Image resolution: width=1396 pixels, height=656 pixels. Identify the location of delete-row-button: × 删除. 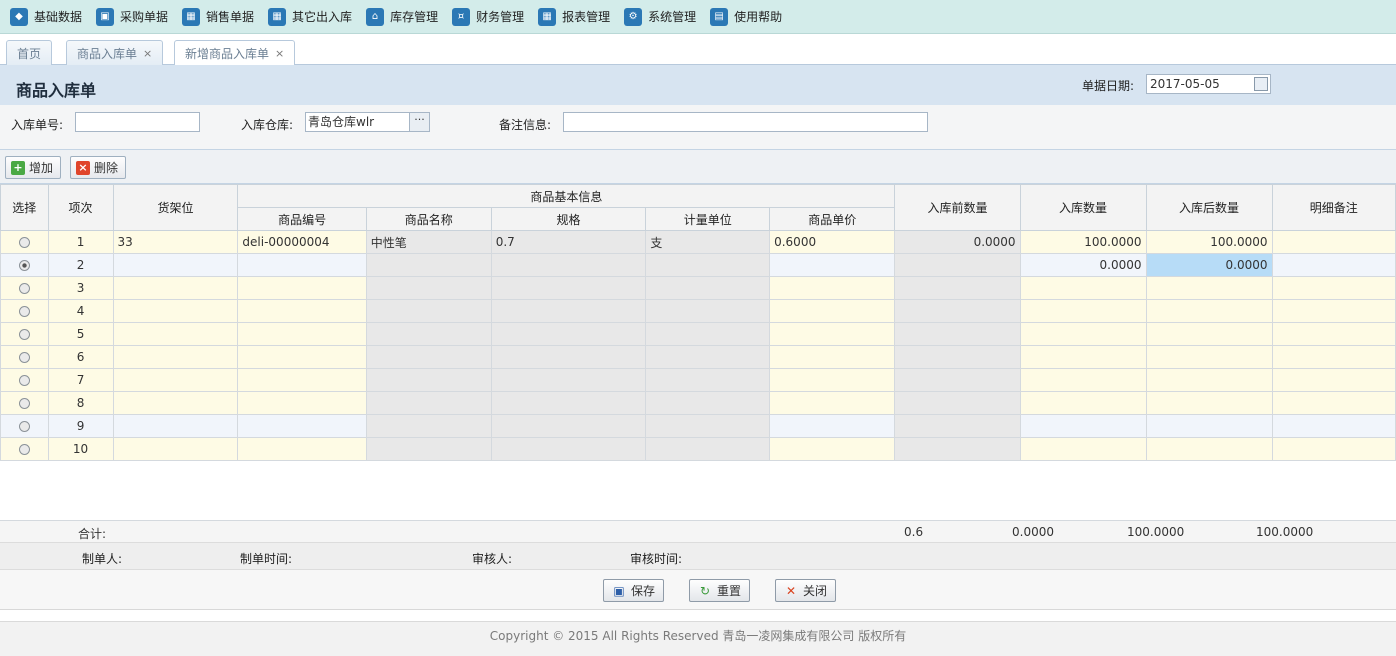
(98, 167).